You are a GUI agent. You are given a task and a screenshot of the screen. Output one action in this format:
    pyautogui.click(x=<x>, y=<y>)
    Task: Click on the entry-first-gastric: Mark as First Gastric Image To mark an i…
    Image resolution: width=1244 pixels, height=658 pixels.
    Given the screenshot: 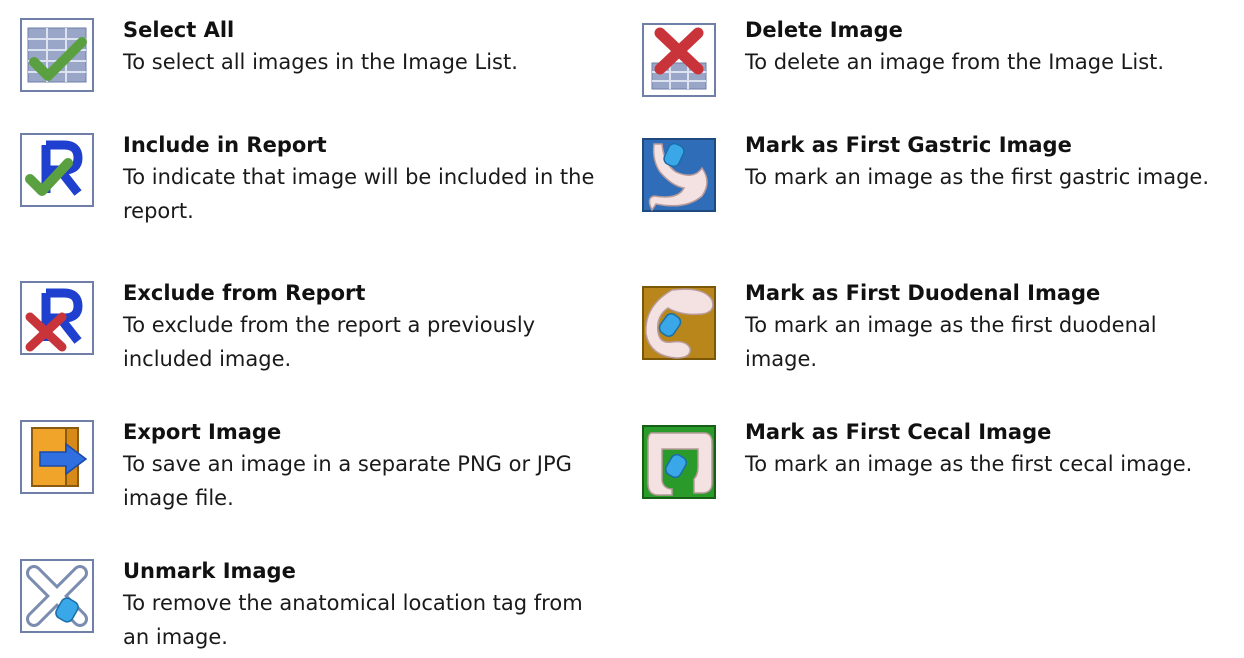 What is the action you would take?
    pyautogui.click(x=933, y=171)
    